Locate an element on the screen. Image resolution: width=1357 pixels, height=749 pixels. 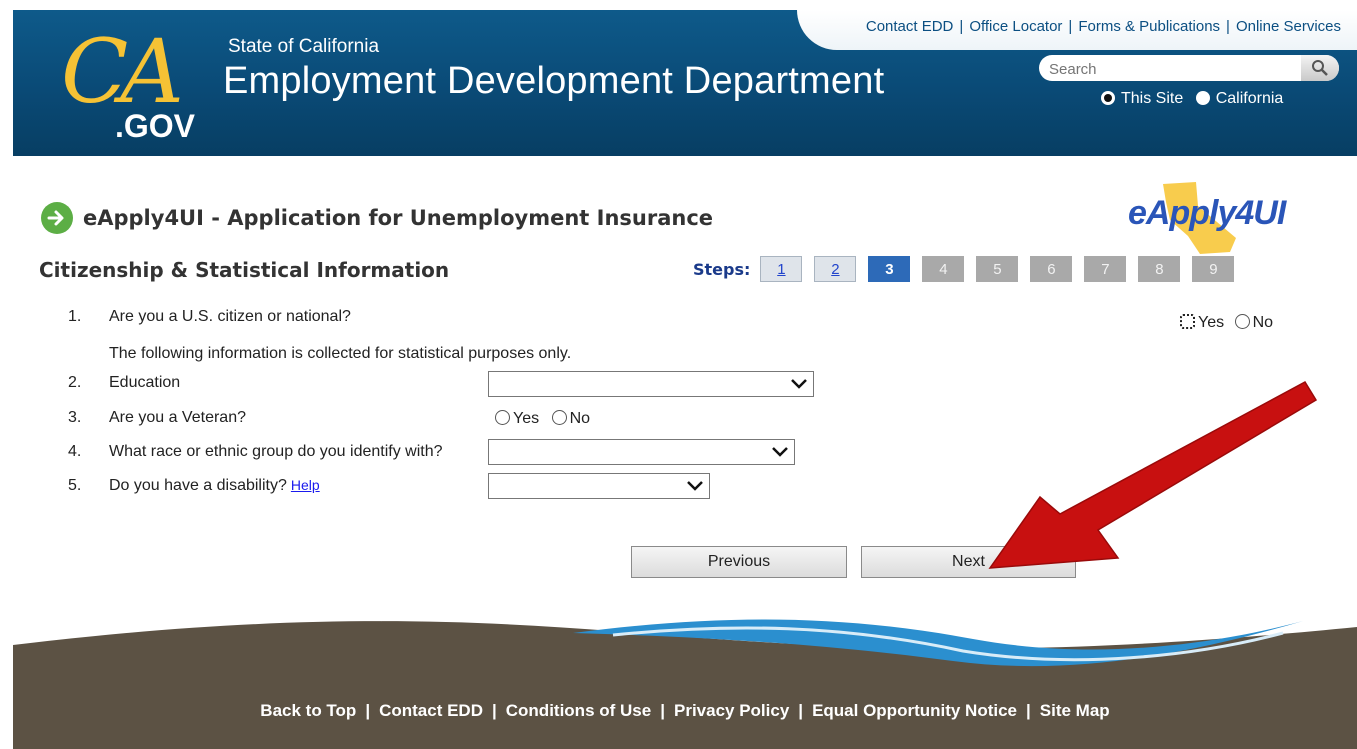
badge-text: eApply4UI is located at coordinates (1207, 213).